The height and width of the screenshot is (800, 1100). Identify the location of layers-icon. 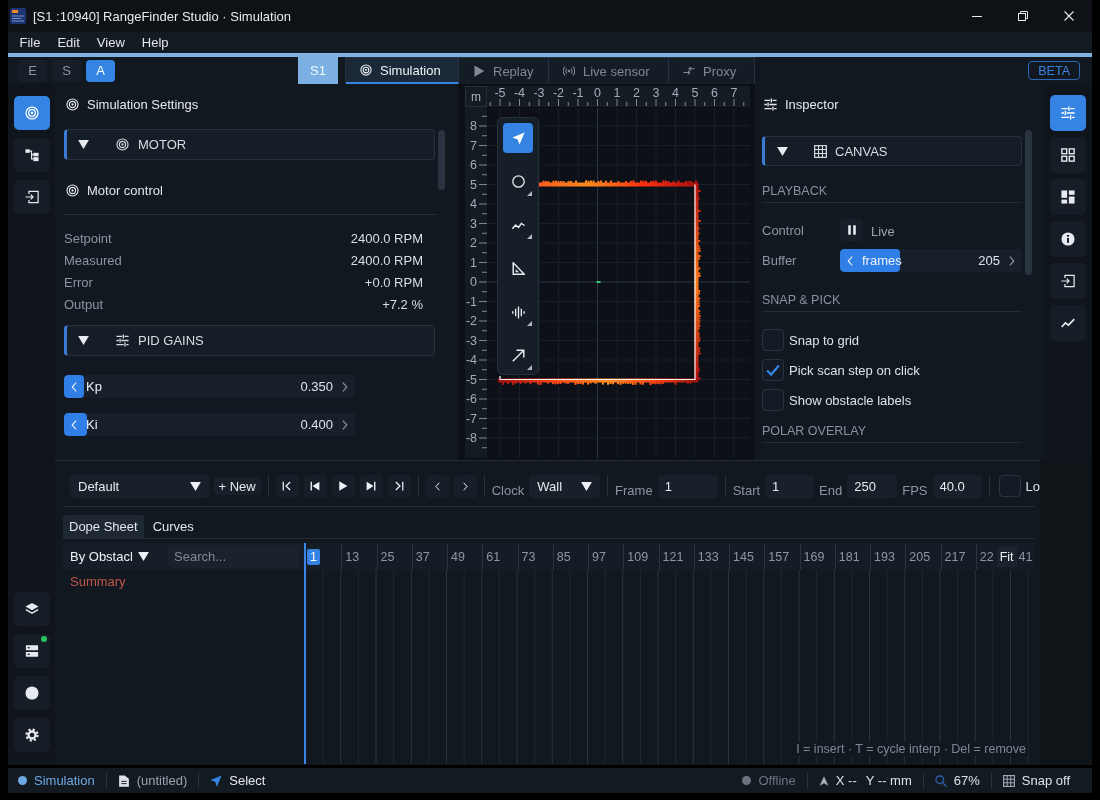
(32, 609).